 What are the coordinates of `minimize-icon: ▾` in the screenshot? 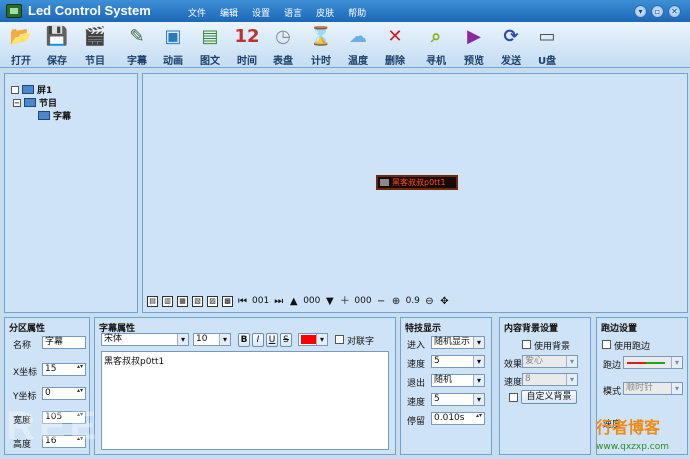 It's located at (640, 11).